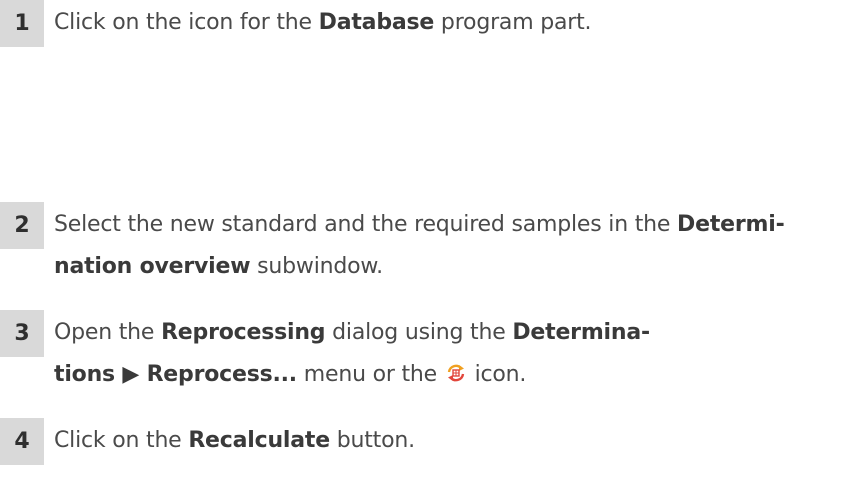 The image size is (851, 483). I want to click on ui-term-database: Database, so click(376, 22).